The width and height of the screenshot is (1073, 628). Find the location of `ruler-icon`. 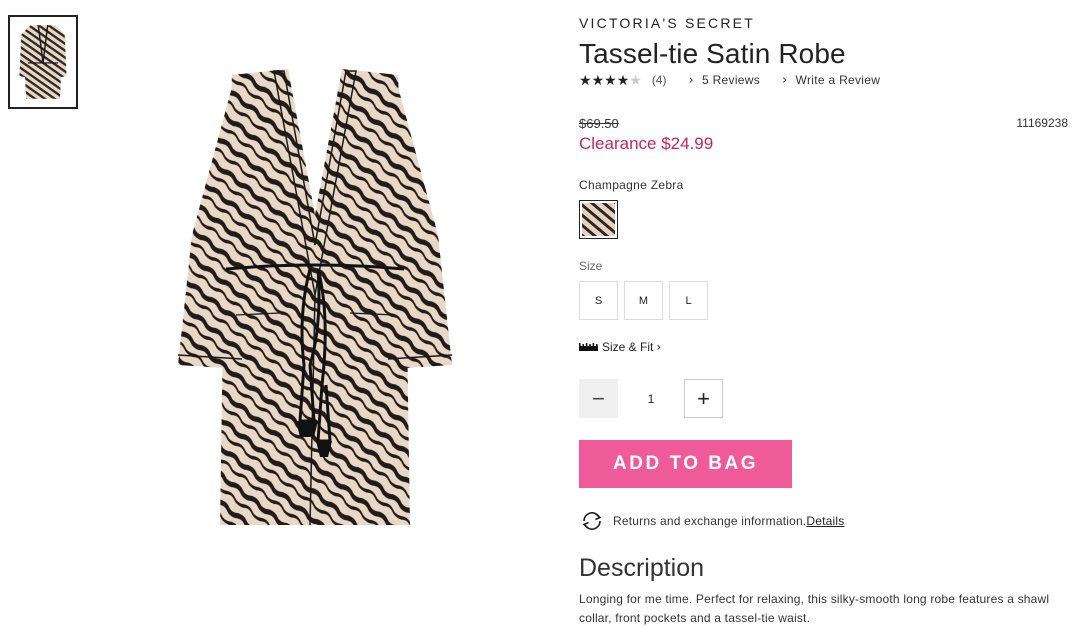

ruler-icon is located at coordinates (588, 347).